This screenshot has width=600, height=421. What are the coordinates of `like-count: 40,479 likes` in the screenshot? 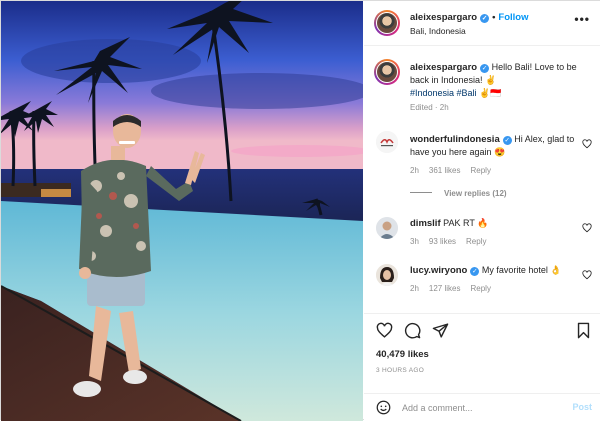 It's located at (402, 354).